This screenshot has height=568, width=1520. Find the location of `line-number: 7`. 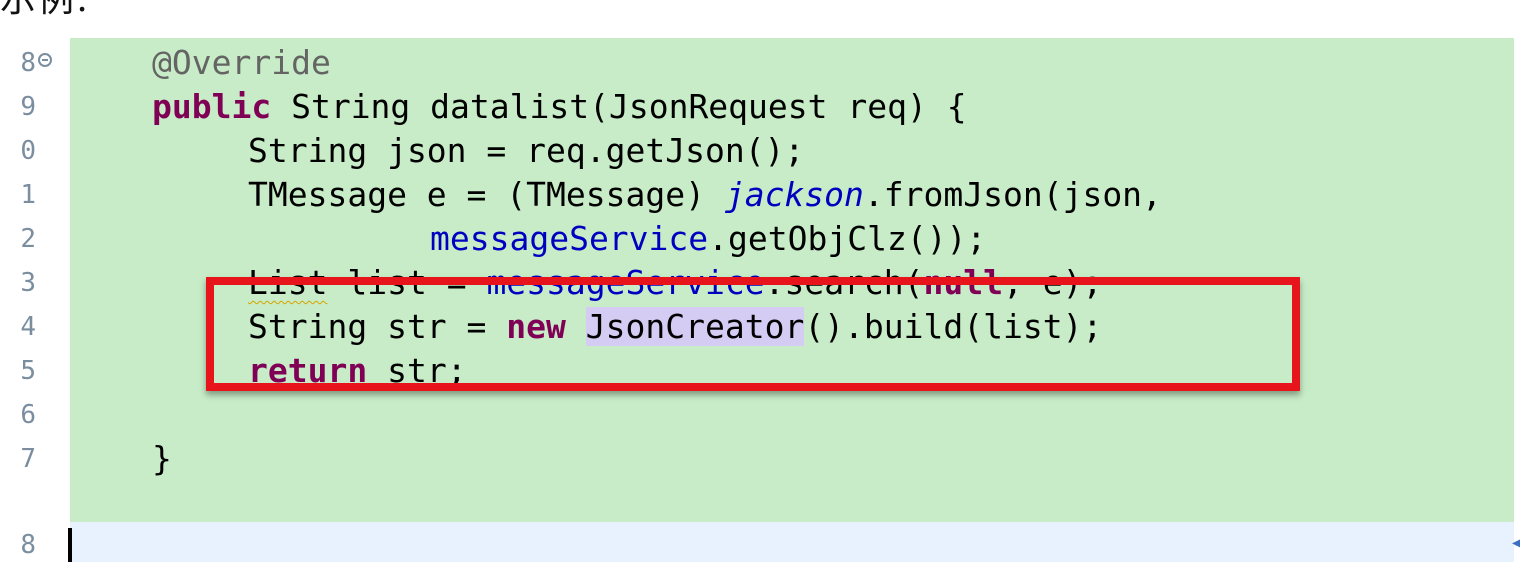

line-number: 7 is located at coordinates (28, 459).